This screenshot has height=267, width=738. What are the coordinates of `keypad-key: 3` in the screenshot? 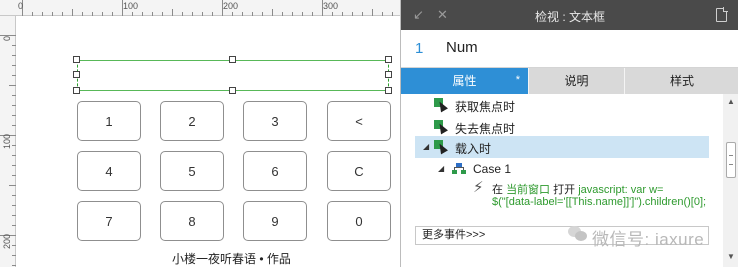 It's located at (275, 121).